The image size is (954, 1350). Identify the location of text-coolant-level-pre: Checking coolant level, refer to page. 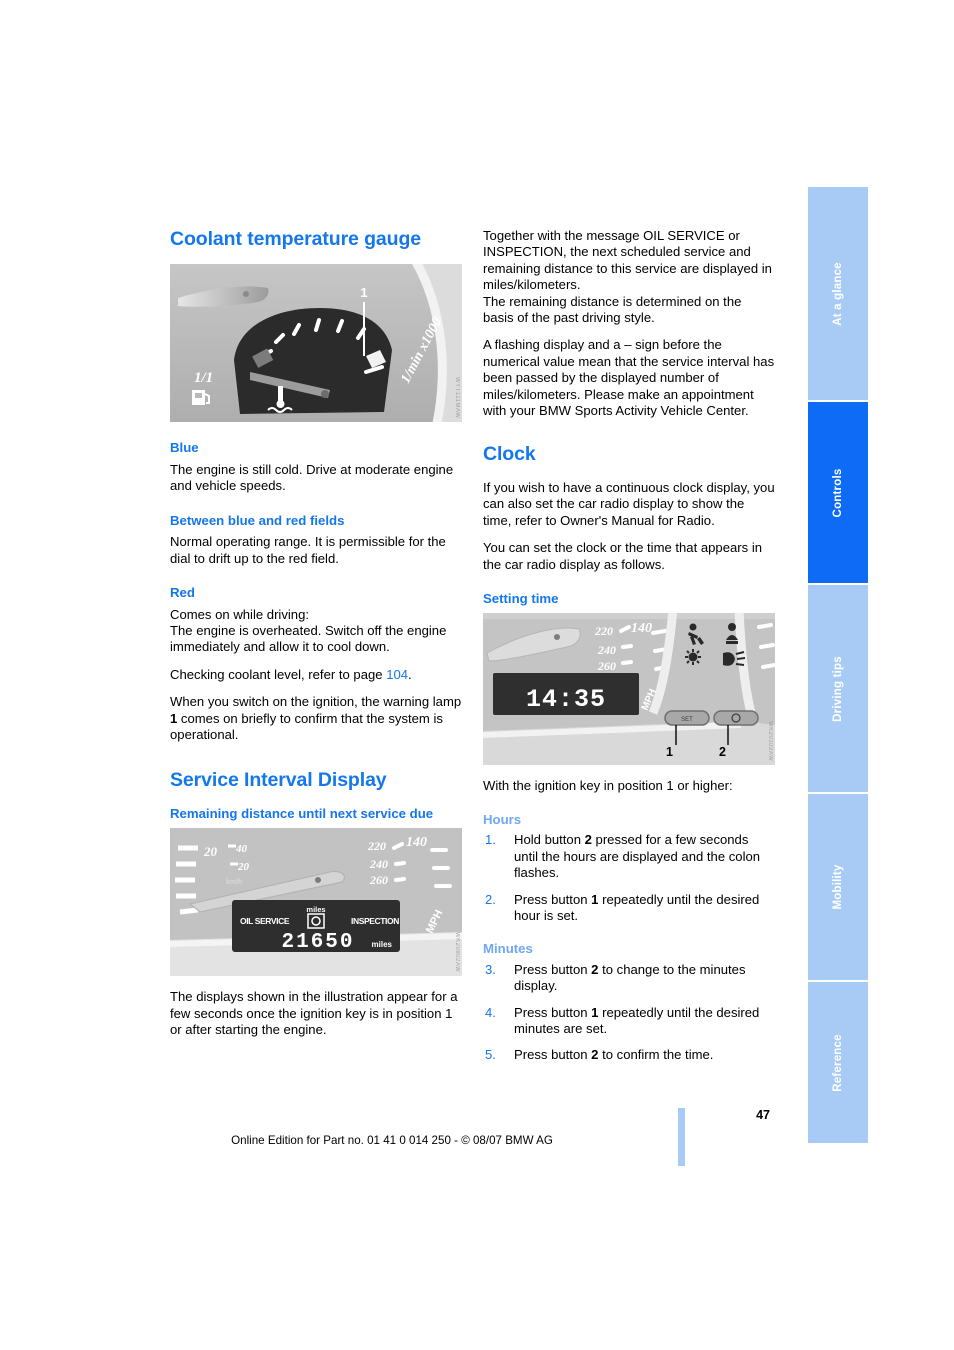
(278, 674).